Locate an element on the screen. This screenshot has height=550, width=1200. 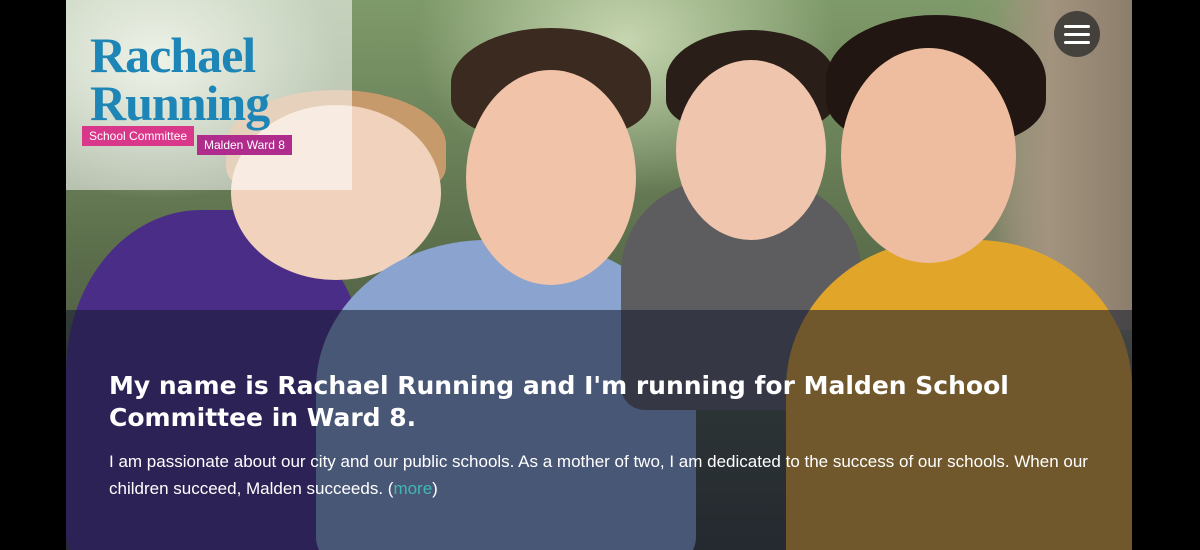
parent-right-face is located at coordinates (928, 155).